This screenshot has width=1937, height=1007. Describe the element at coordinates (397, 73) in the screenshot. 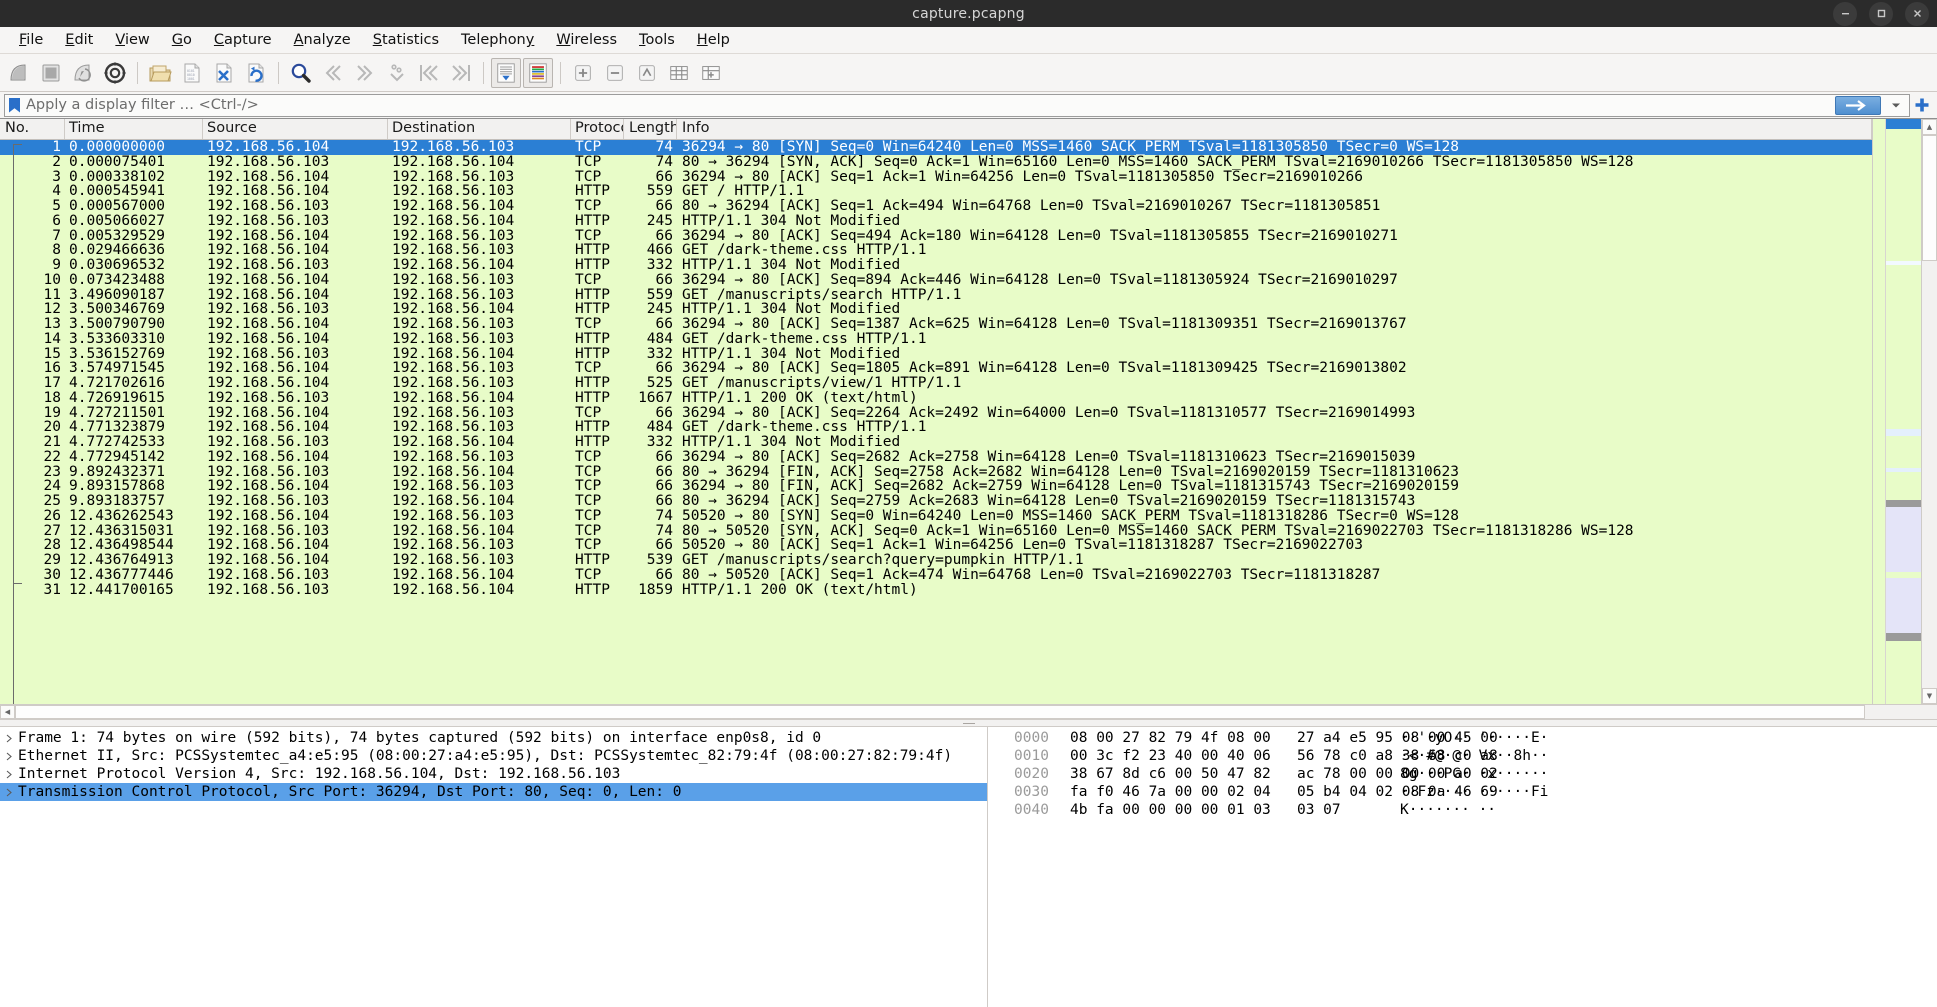

I see `go-to-packet-icon` at that location.